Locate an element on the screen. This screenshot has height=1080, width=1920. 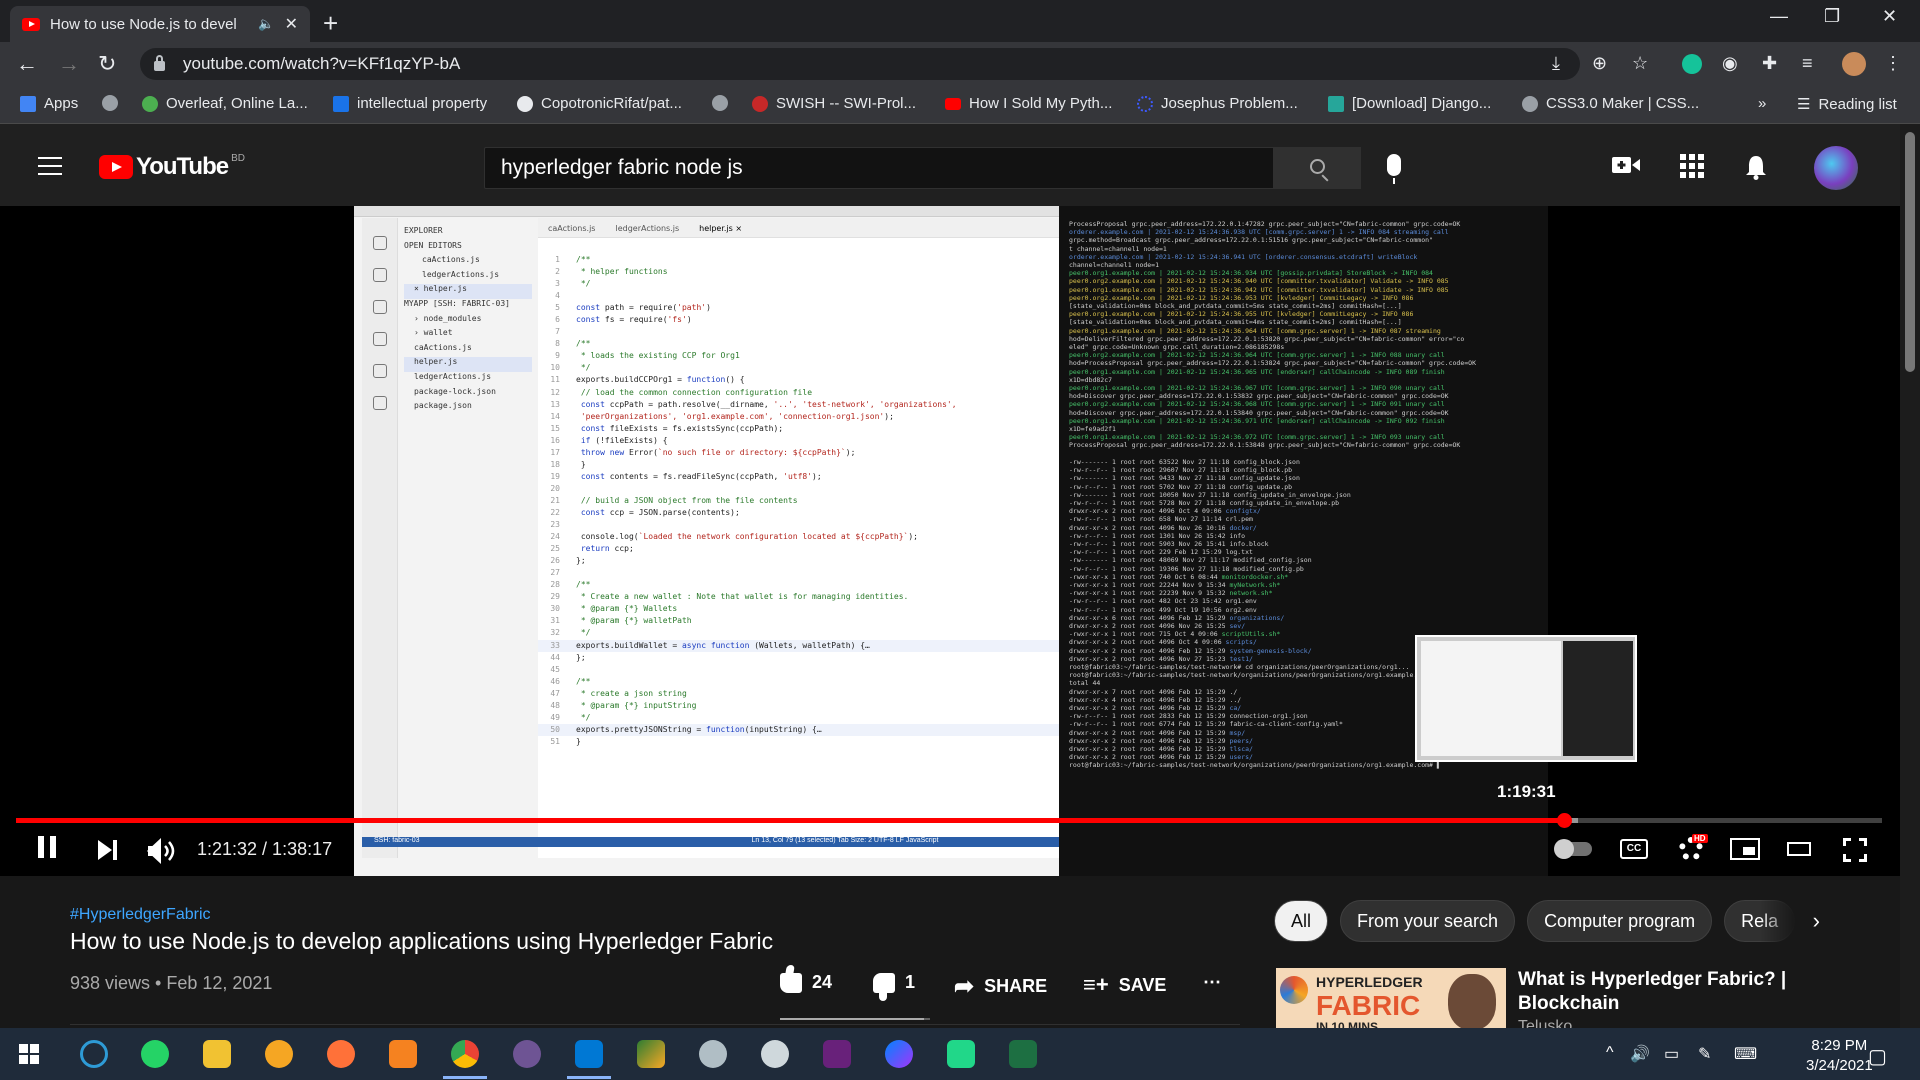
bookmark-label: intellectual property is located at coordinates (422, 103).